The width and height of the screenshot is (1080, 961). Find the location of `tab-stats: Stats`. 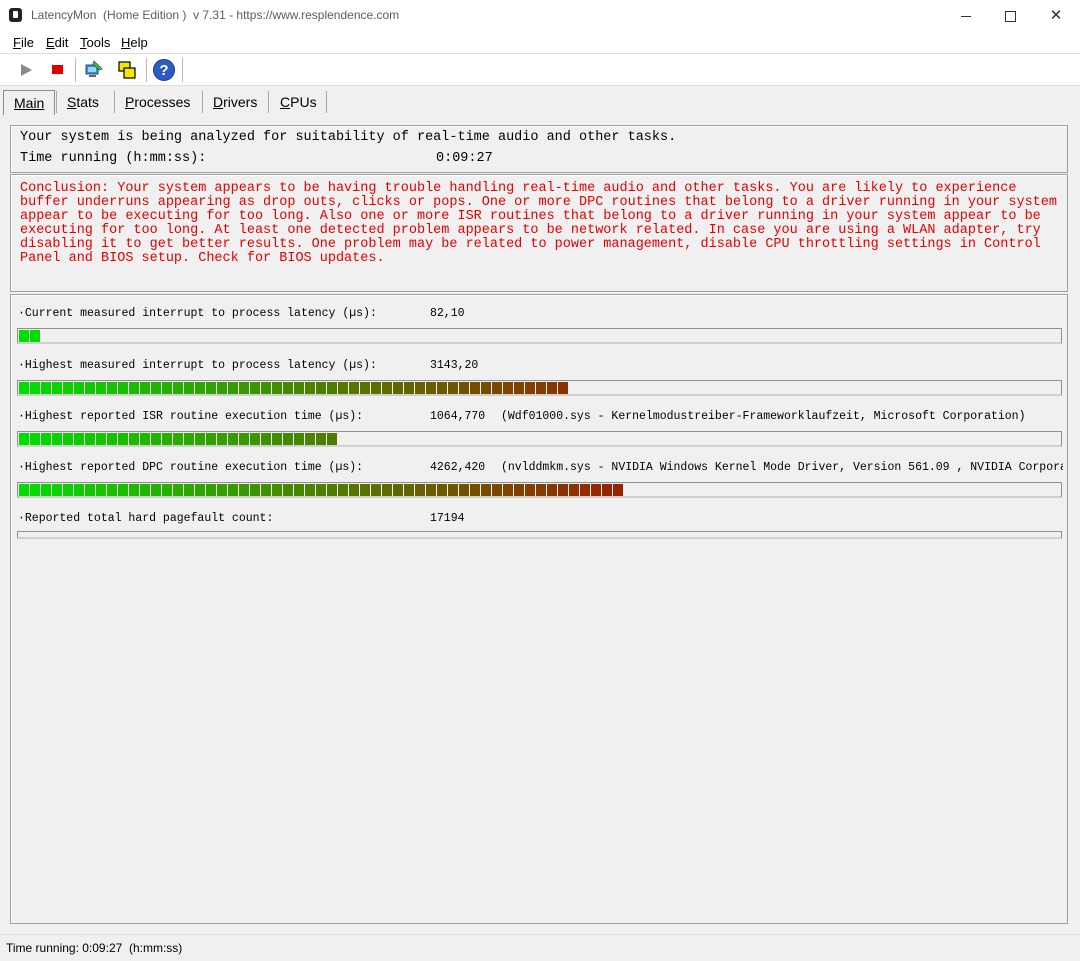

tab-stats: Stats is located at coordinates (83, 102).